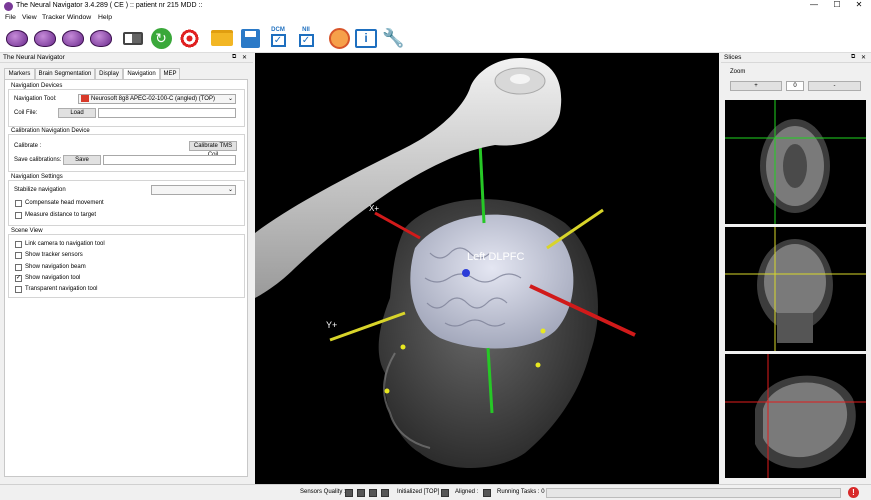 This screenshot has width=871, height=500. Describe the element at coordinates (445, 493) in the screenshot. I see `initialized-indicator` at that location.